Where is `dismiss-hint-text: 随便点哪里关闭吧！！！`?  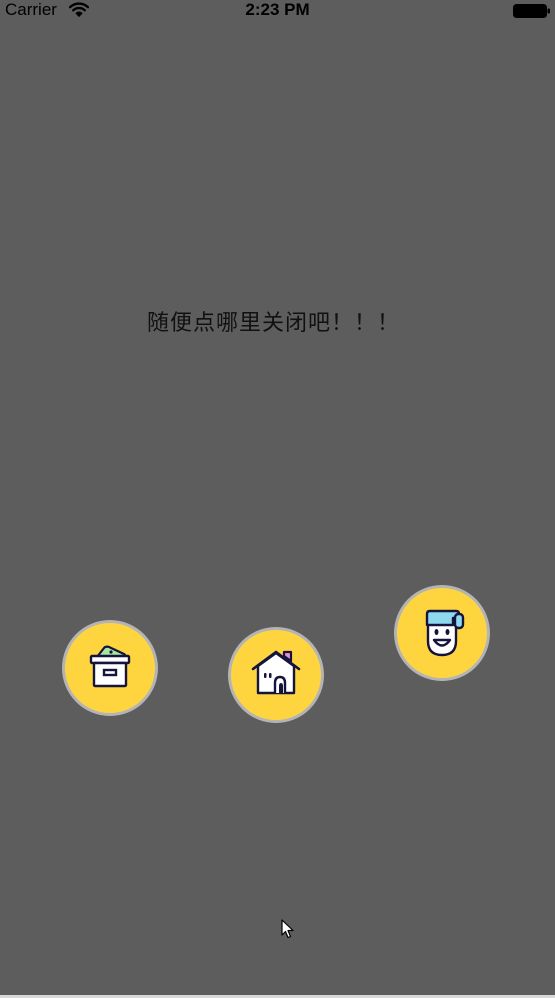 dismiss-hint-text: 随便点哪里关闭吧！！！ is located at coordinates (273, 323).